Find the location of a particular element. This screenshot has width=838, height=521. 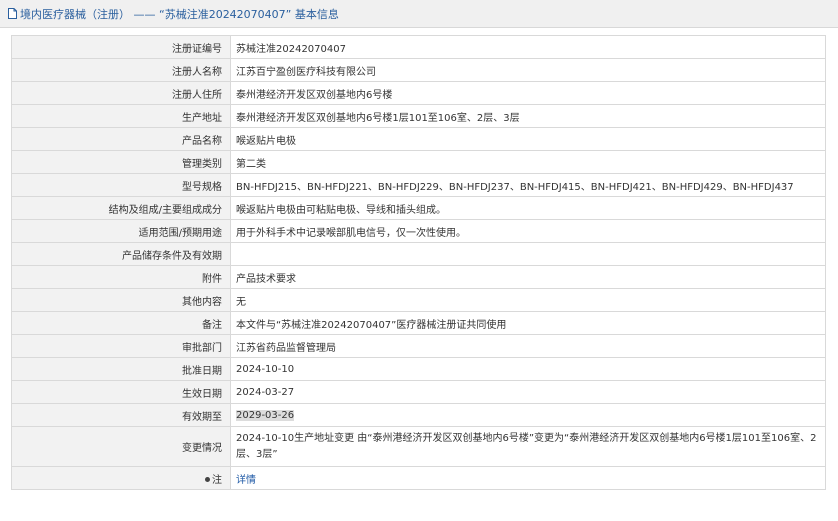

row-value: 泰州港经济开发区双创基地内6号楼 is located at coordinates (528, 93).